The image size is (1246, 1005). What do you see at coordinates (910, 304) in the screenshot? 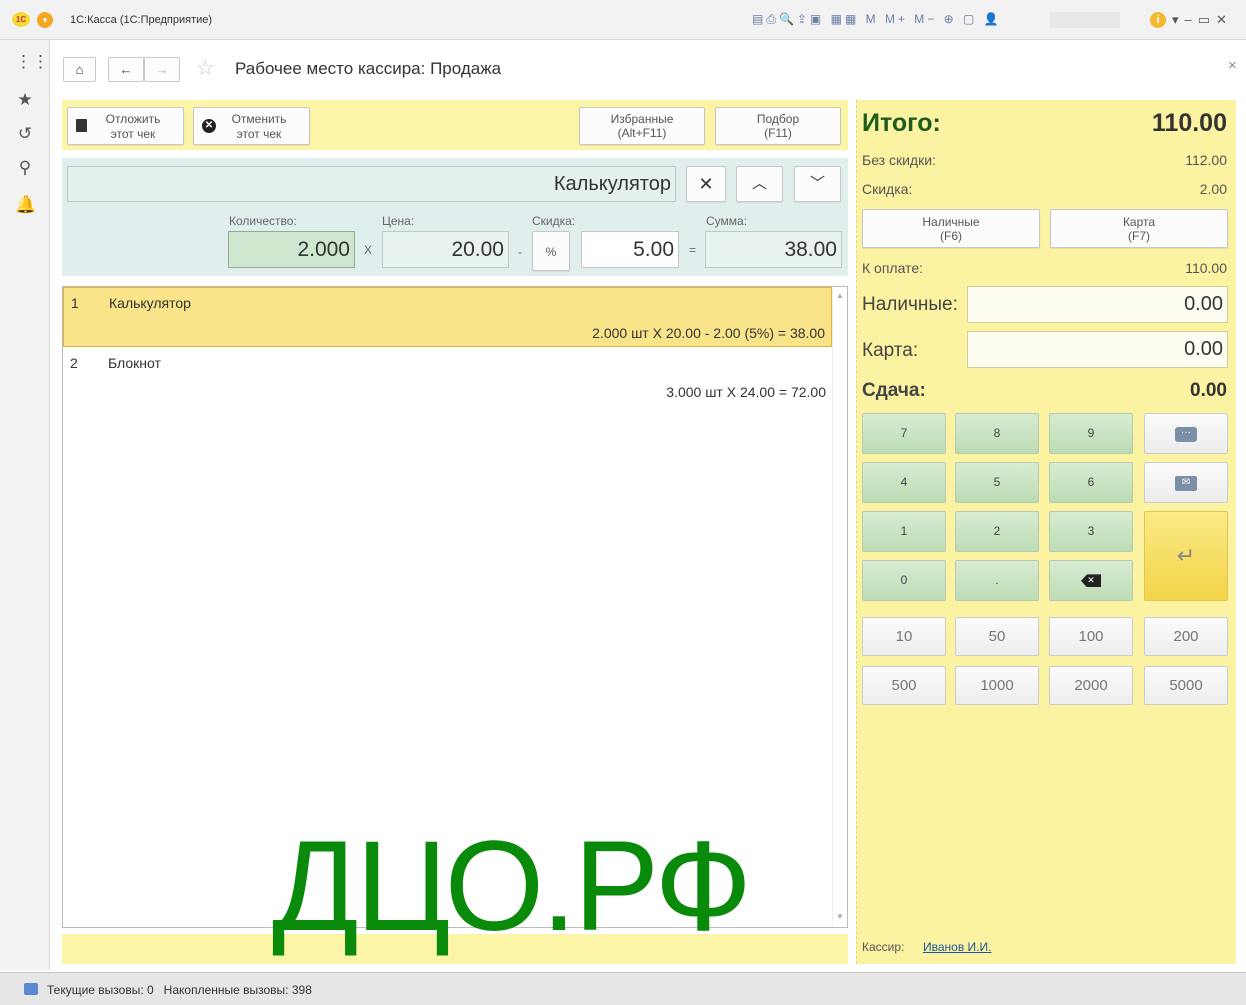
I see `cash-label: Наличные:` at bounding box center [910, 304].